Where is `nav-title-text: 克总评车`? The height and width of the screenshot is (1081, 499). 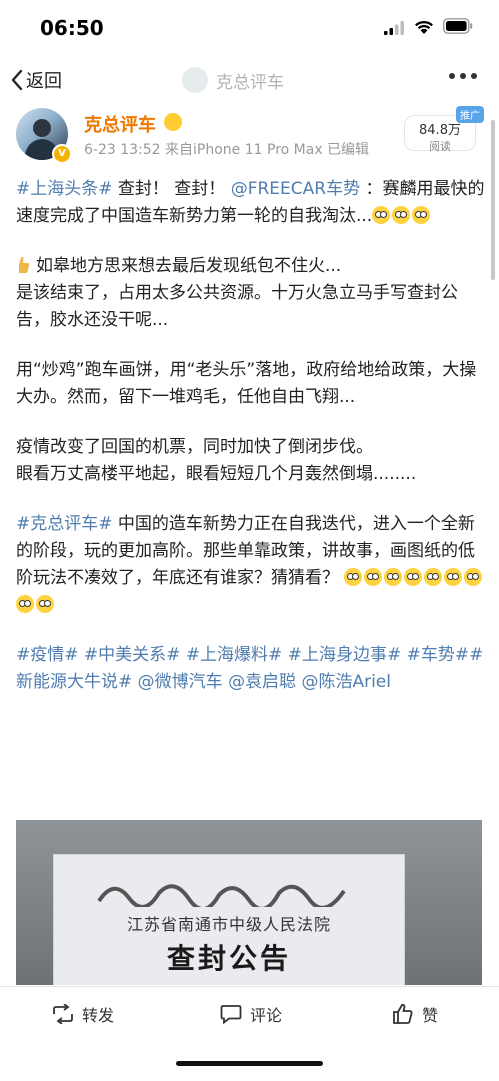
nav-title-text: 克总评车 is located at coordinates (250, 82).